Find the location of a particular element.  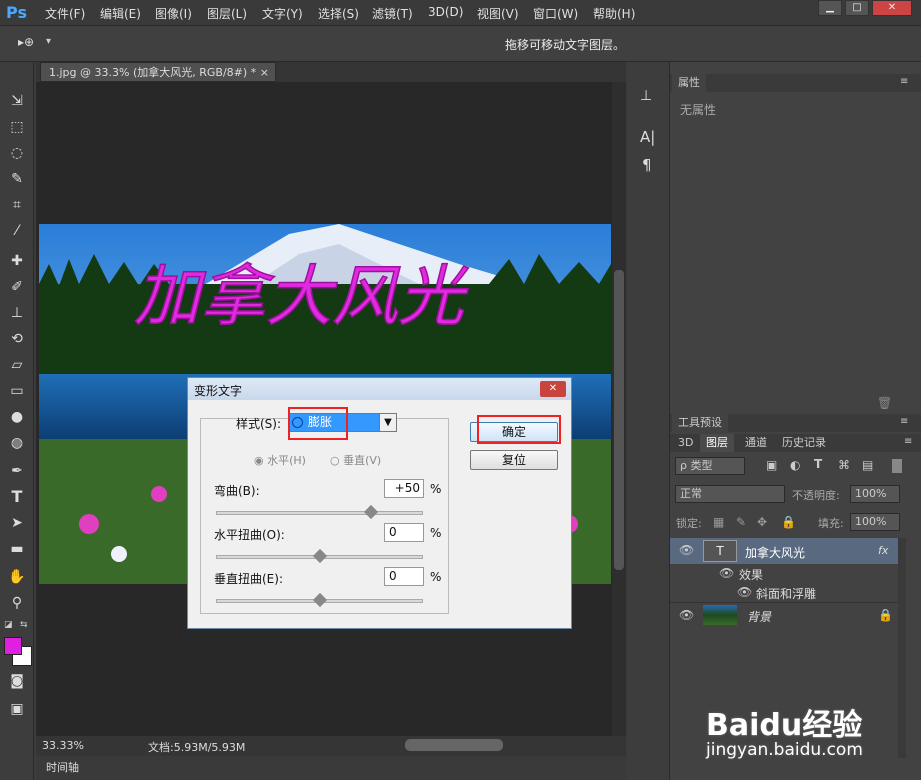

zoom-icon: ⚲ is located at coordinates (17, 603).